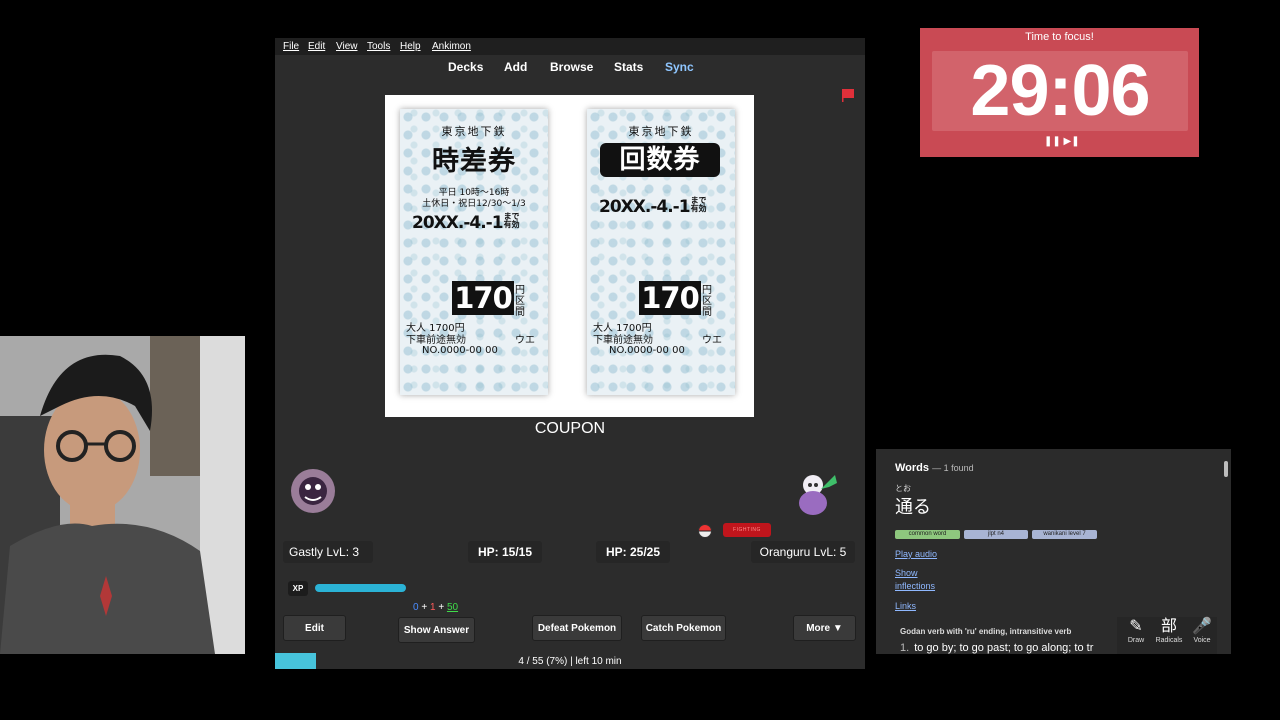 The image size is (1280, 720). What do you see at coordinates (474, 161) in the screenshot?
I see `ticket-title: 時差券` at bounding box center [474, 161].